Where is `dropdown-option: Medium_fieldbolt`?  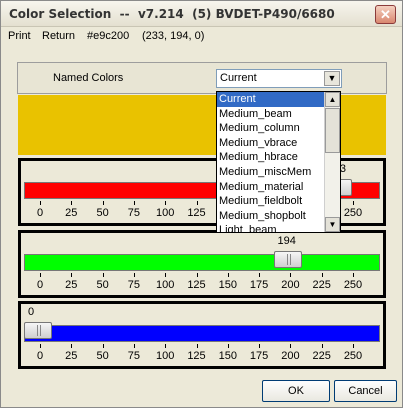
dropdown-option: Medium_fieldbolt is located at coordinates (278, 201).